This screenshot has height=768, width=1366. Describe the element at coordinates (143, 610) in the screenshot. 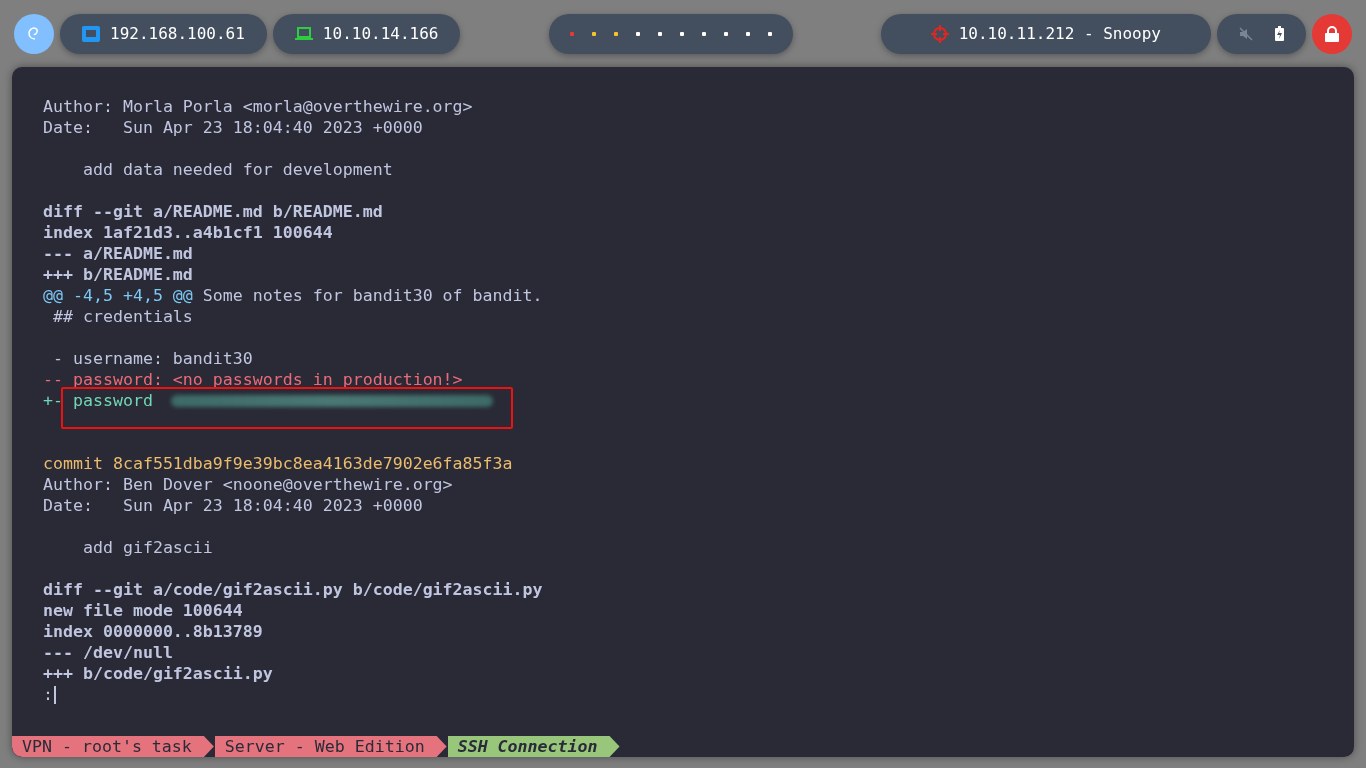

I see `terminal-line: new file mode 100644` at that location.